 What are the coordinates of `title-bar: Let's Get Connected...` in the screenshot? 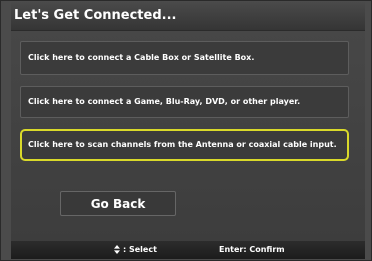 It's located at (188, 16).